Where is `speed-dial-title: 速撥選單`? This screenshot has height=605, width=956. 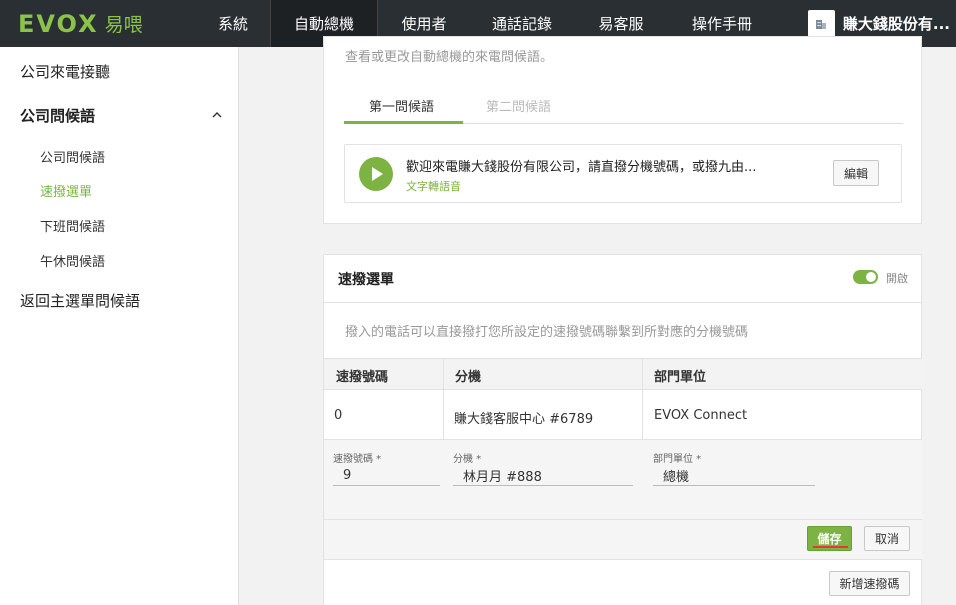 speed-dial-title: 速撥選單 is located at coordinates (366, 280).